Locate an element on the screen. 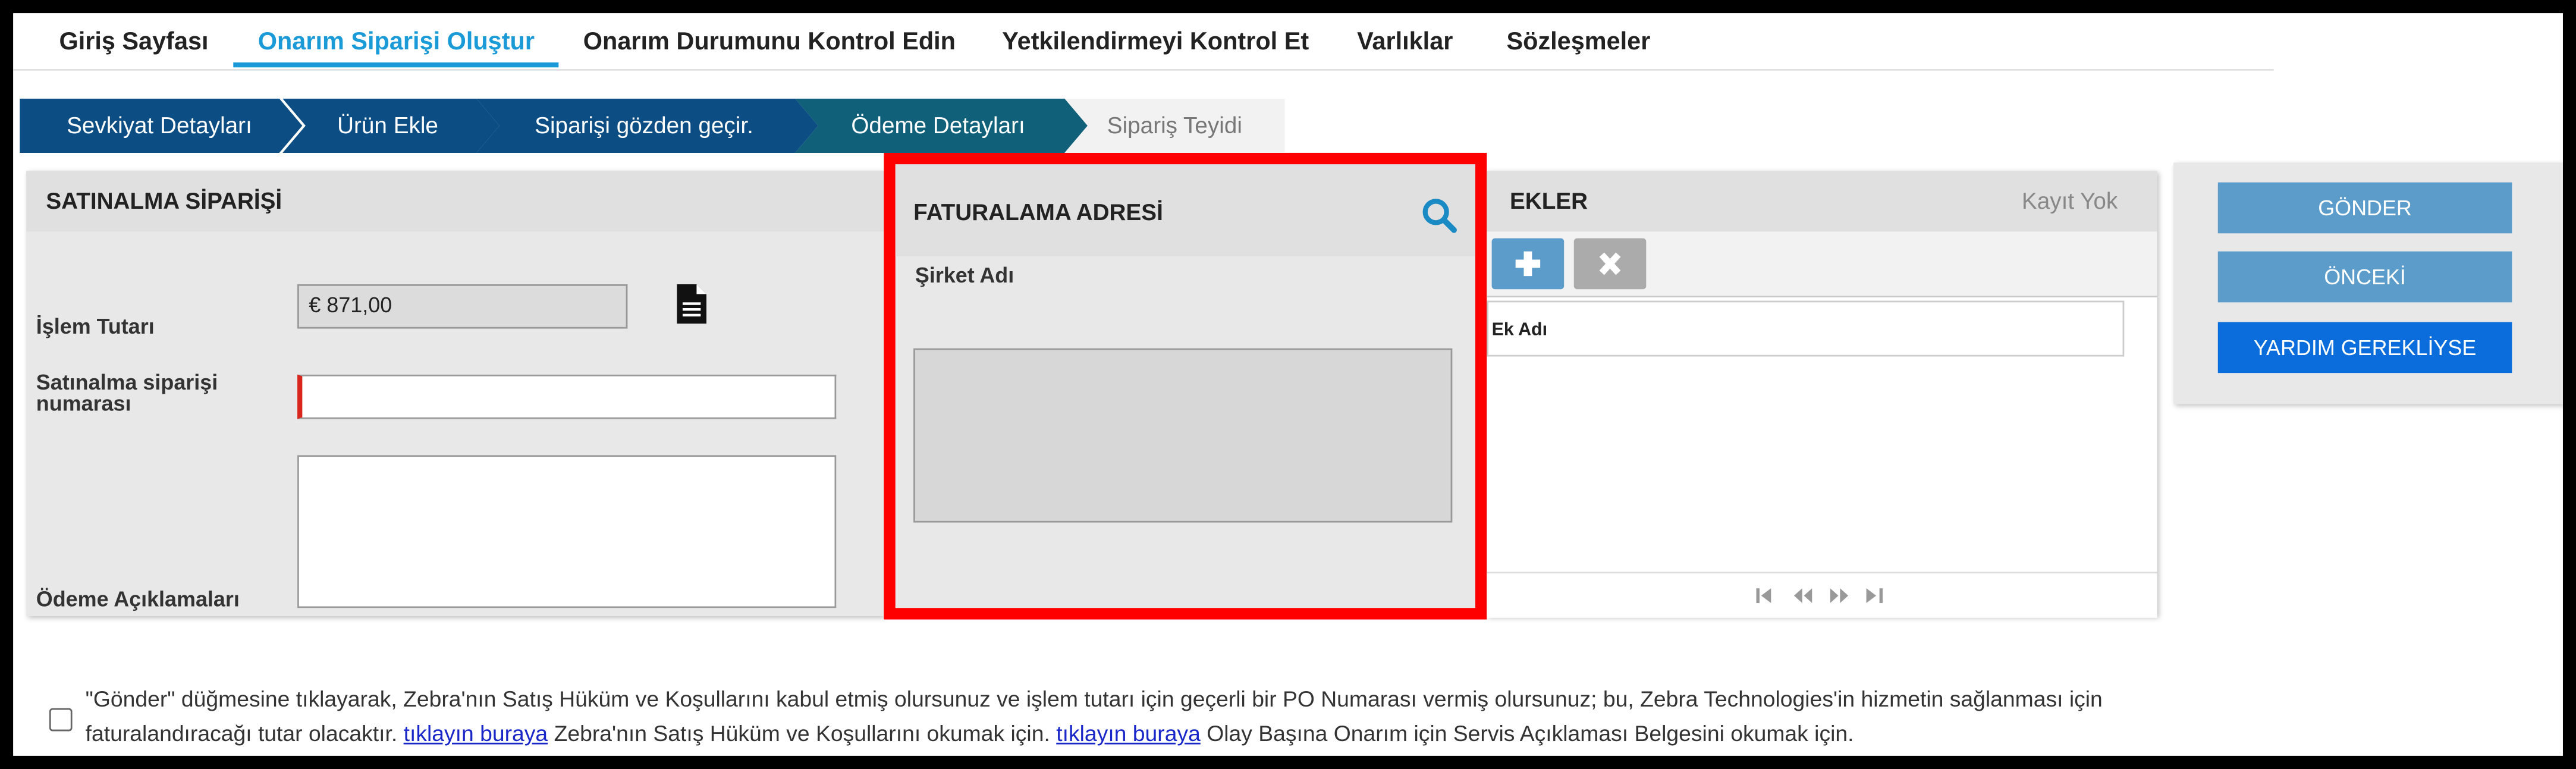 This screenshot has height=769, width=2576. delete-attachment-button is located at coordinates (1610, 264).